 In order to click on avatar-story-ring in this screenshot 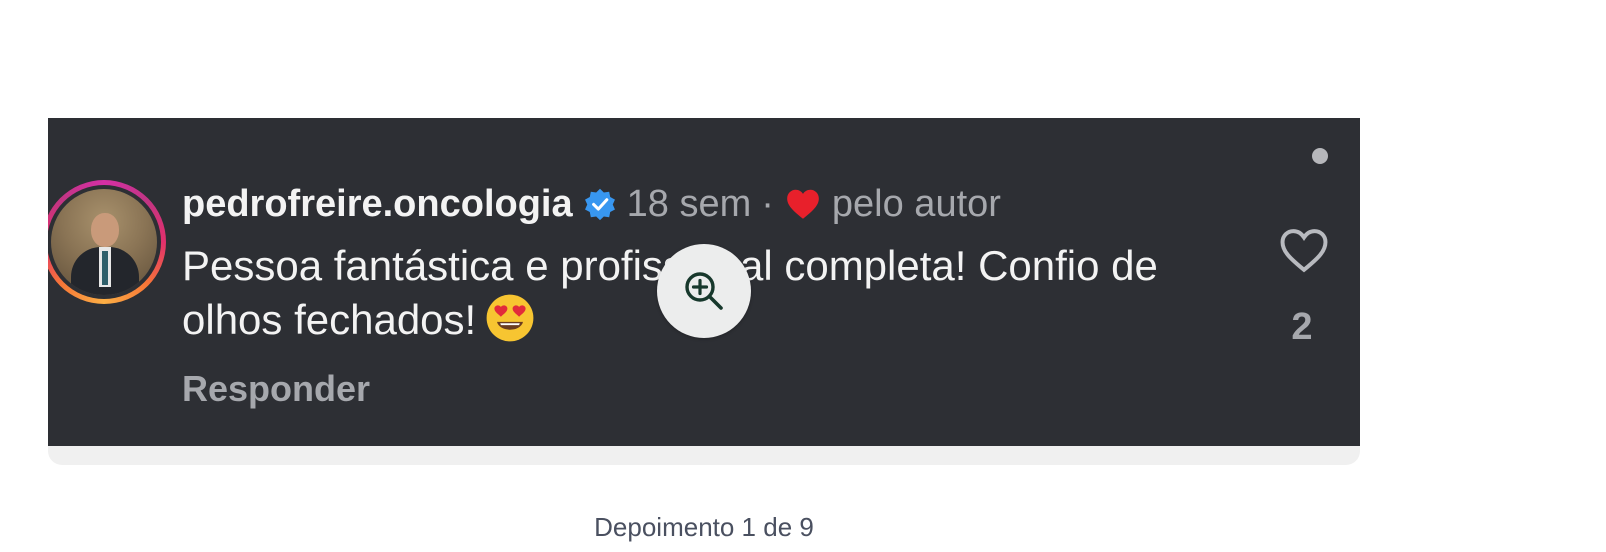, I will do `click(107, 242)`.